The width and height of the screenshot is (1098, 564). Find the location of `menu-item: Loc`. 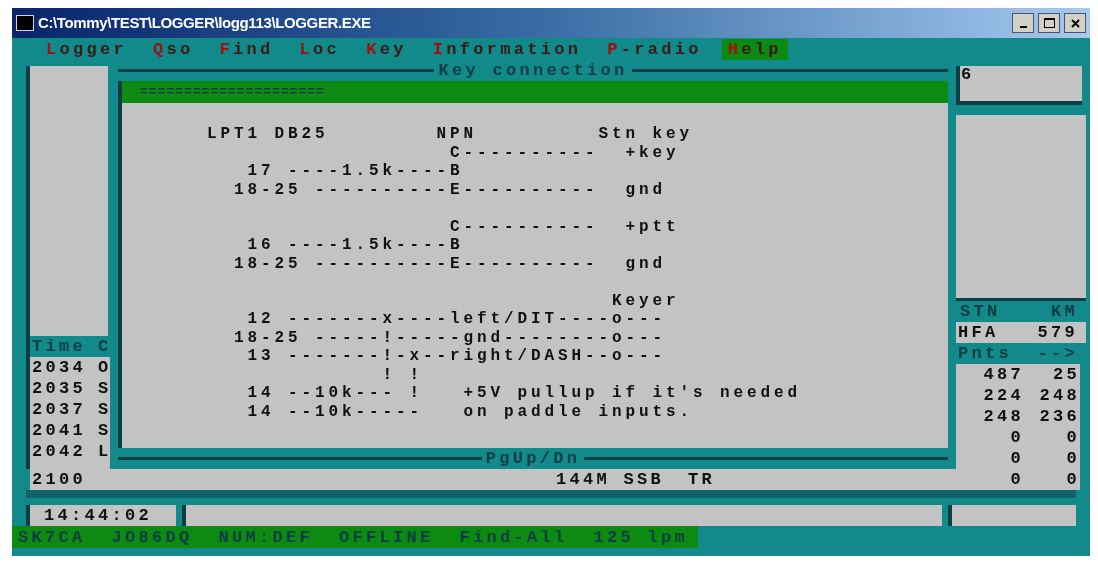

menu-item: Loc is located at coordinates (320, 49).